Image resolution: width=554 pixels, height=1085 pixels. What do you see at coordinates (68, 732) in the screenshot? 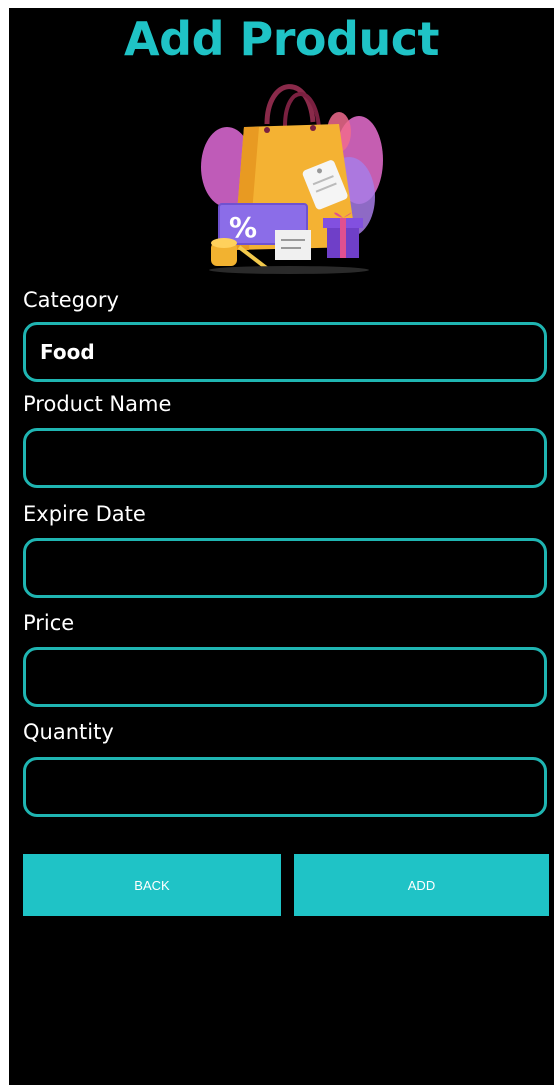
I see `quantity-label: Quantity` at bounding box center [68, 732].